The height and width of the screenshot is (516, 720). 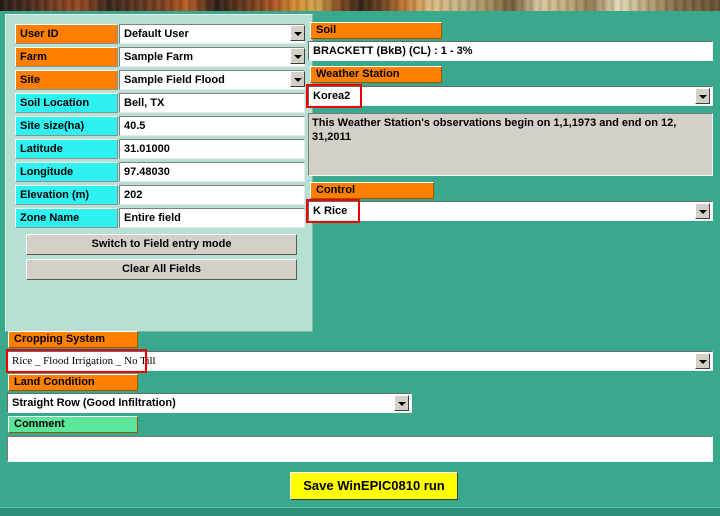 What do you see at coordinates (209, 403) in the screenshot?
I see `combo-land-condition: Straight Row (Good Infiltration)` at bounding box center [209, 403].